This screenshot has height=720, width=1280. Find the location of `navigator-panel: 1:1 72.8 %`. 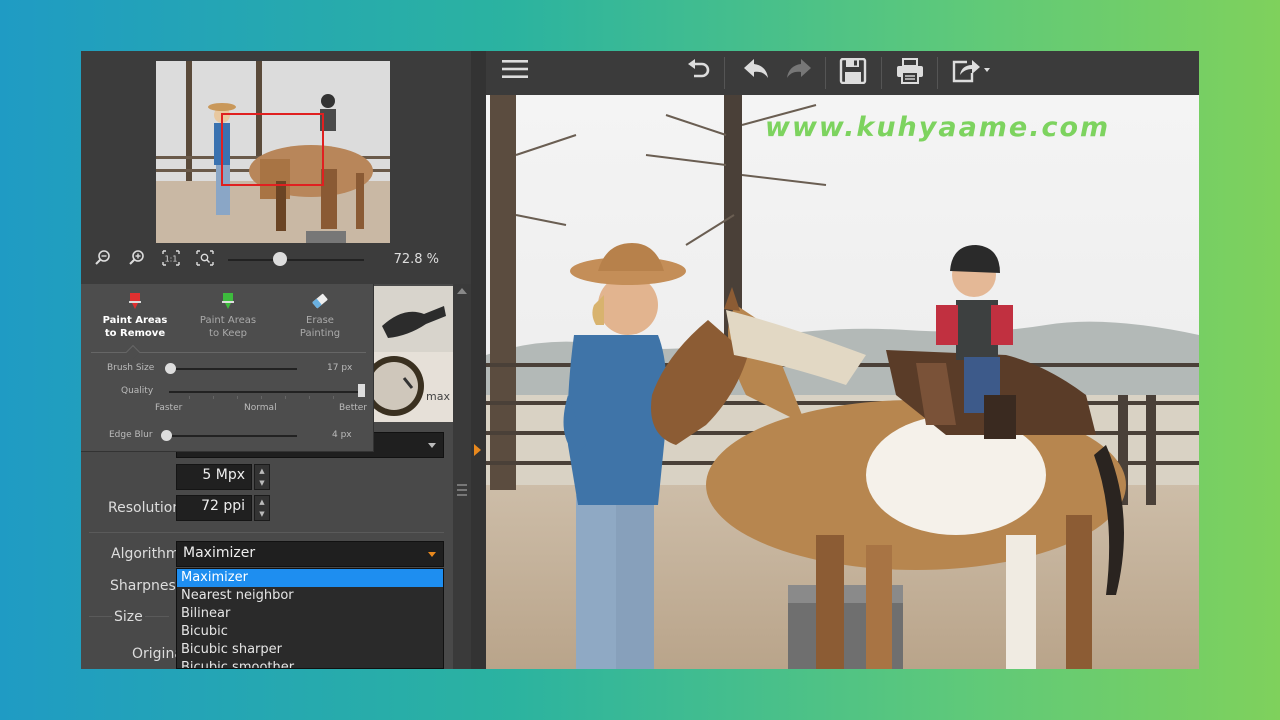

navigator-panel: 1:1 72.8 % is located at coordinates (276, 167).